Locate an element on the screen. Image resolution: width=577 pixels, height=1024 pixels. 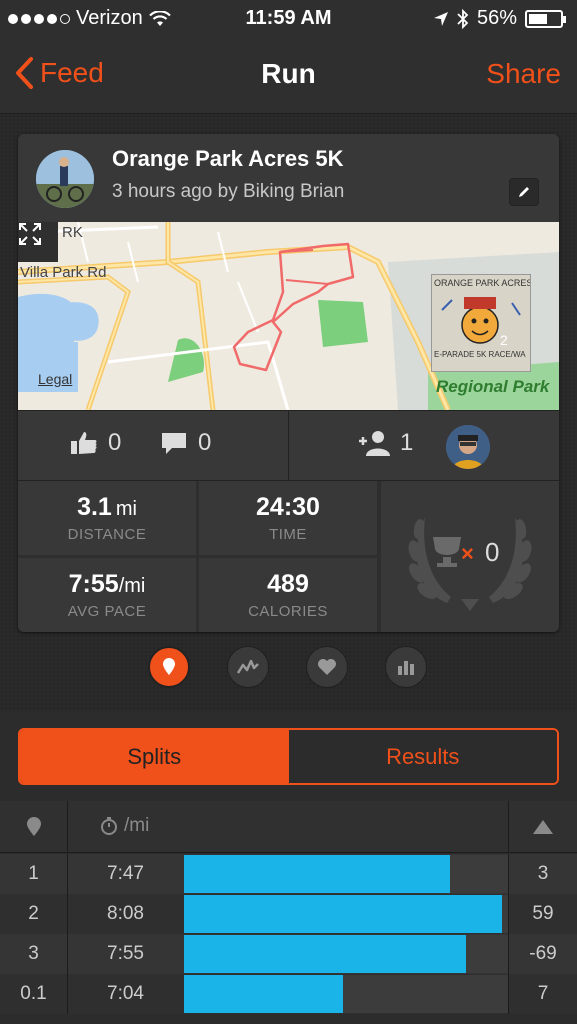
heart-icon is located at coordinates (327, 667).